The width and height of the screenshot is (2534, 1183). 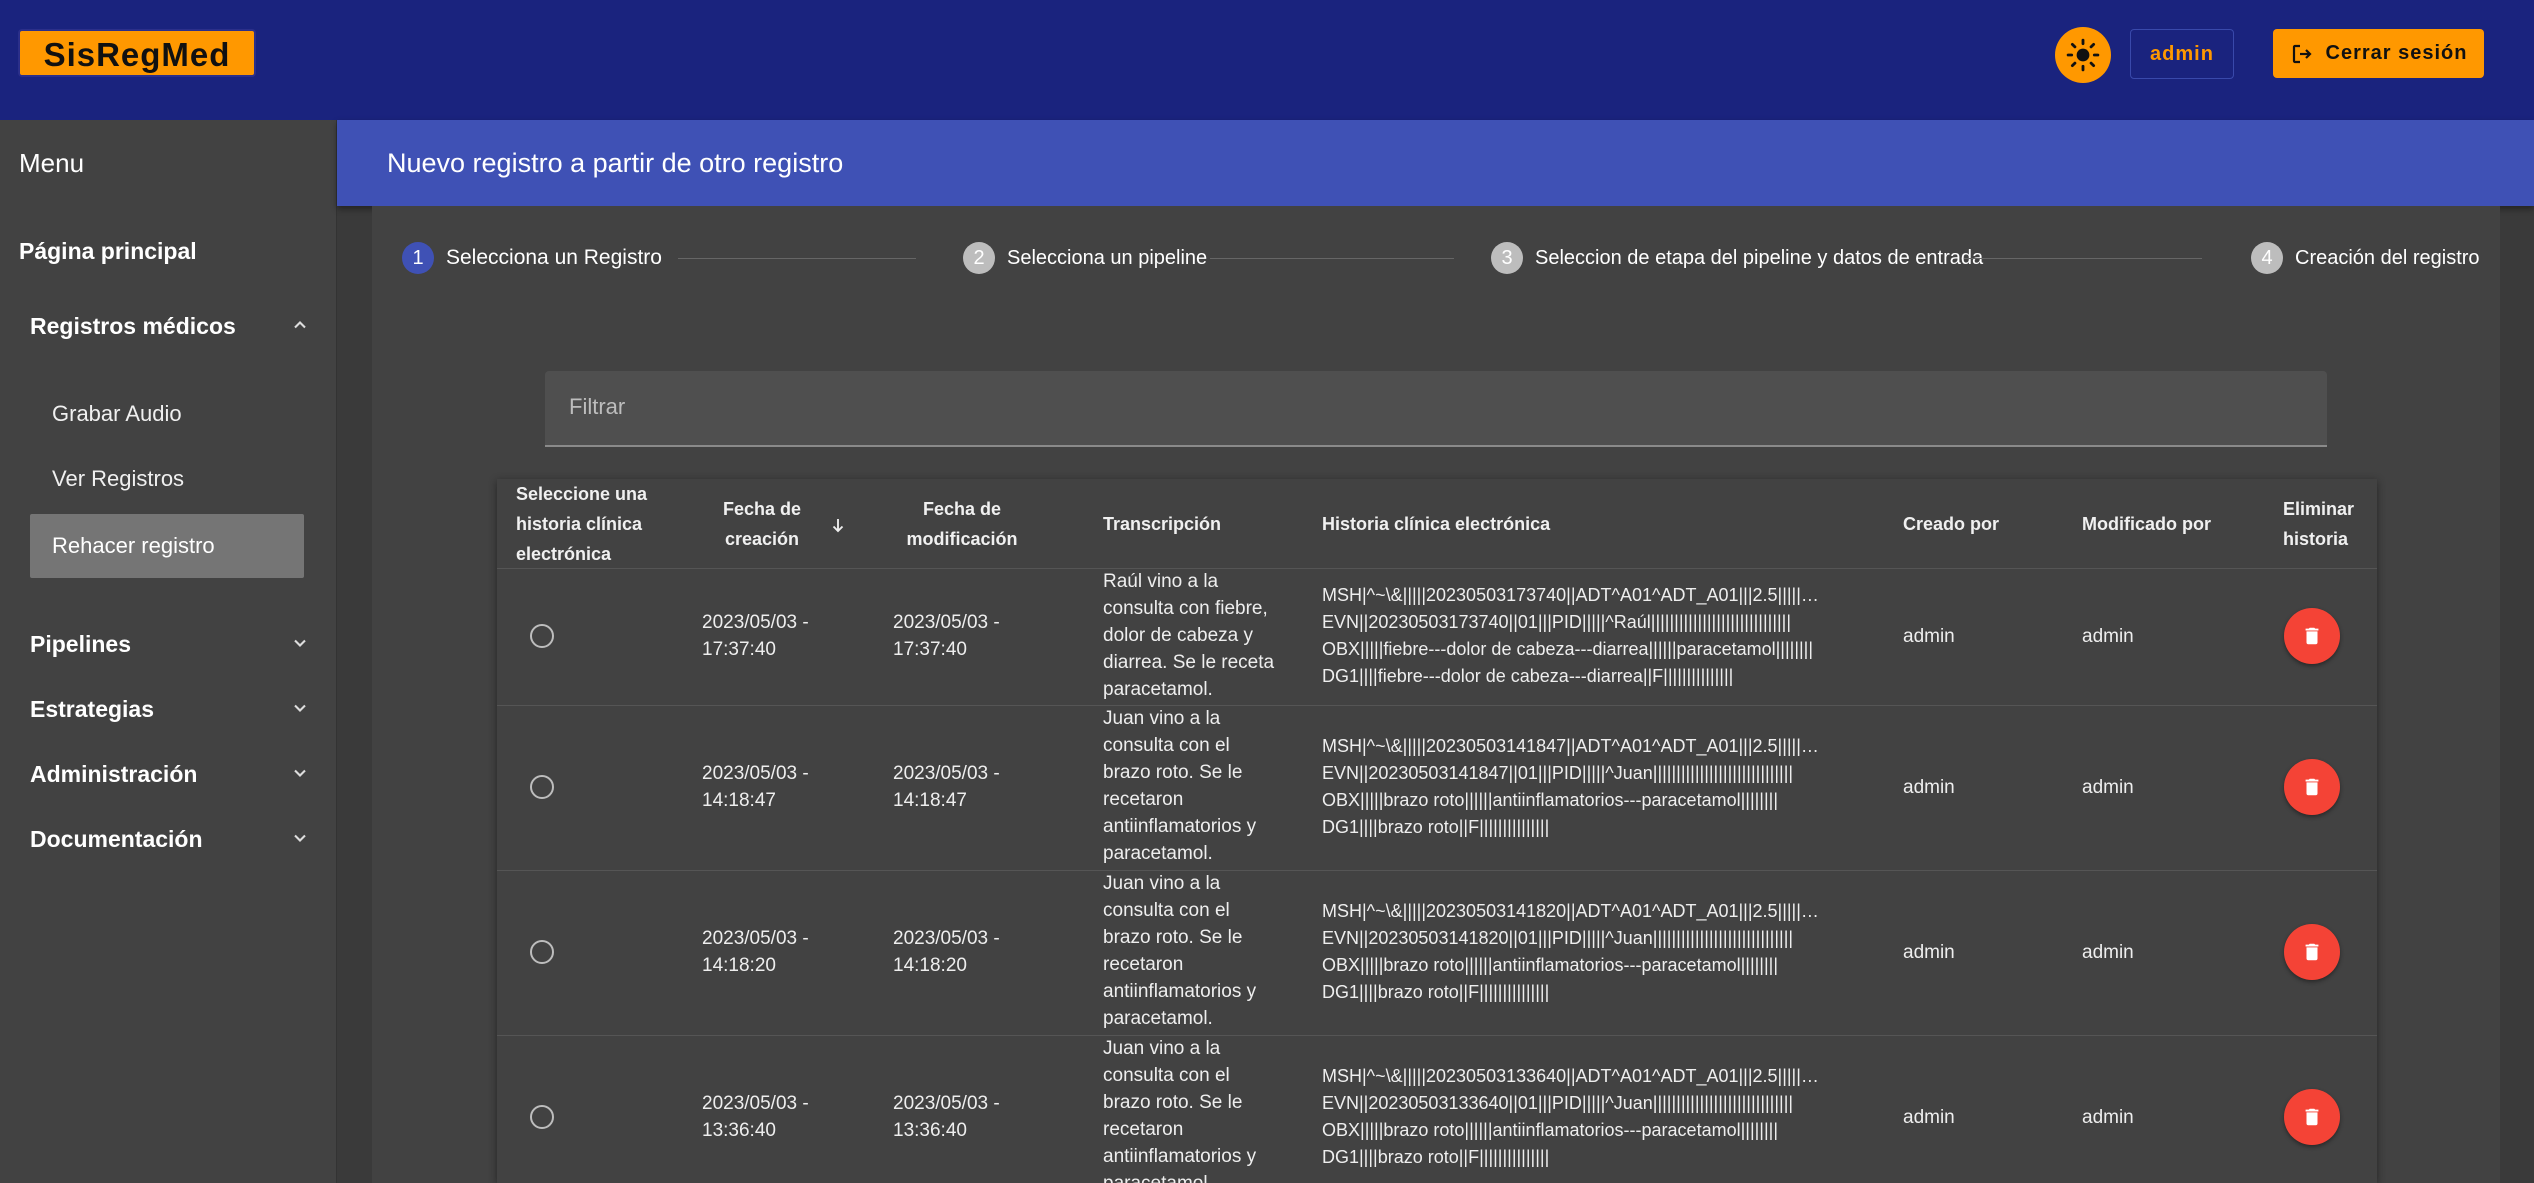 I want to click on row-modified-date: 2023/05/03 - 17:37:40, so click(x=946, y=636).